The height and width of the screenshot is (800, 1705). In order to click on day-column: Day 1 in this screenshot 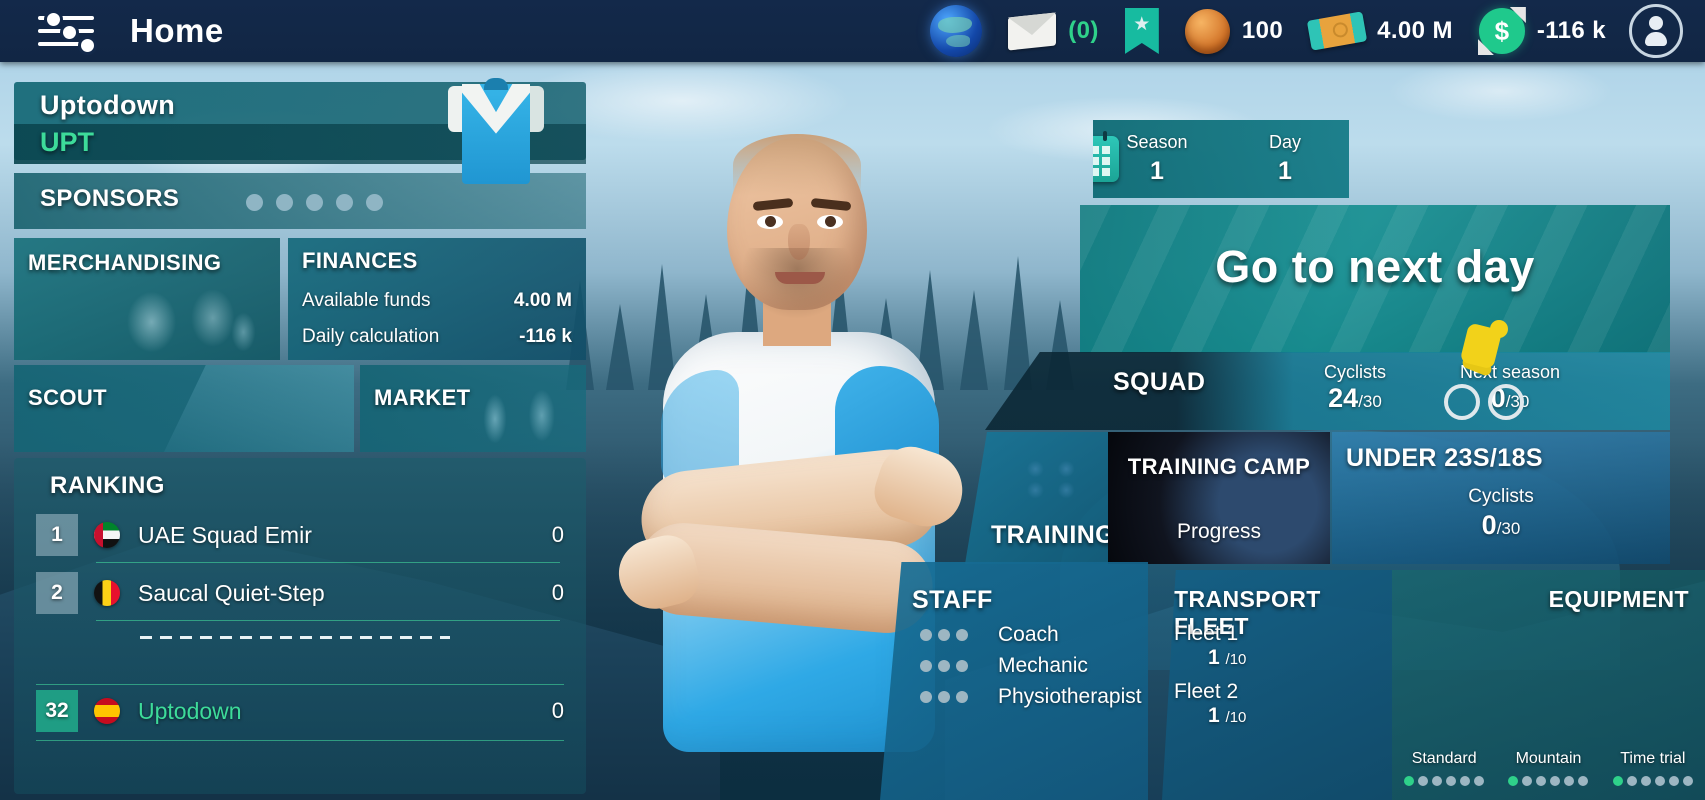, I will do `click(1285, 159)`.